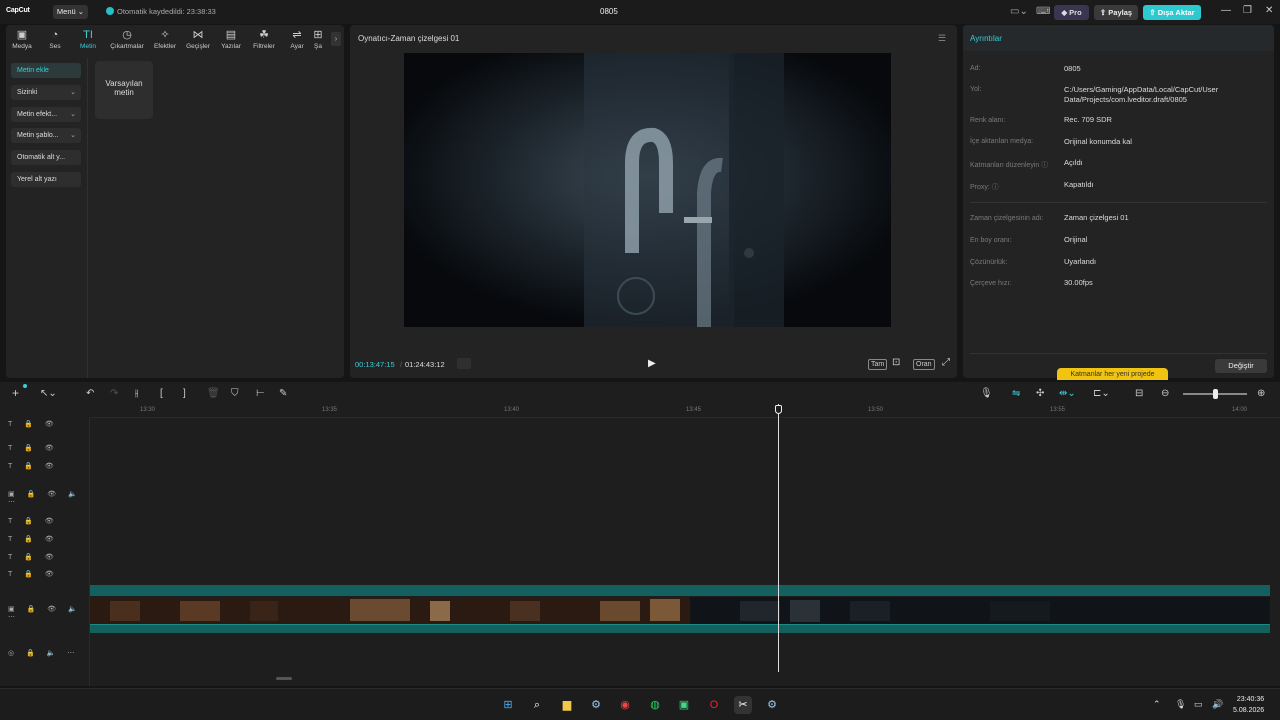 This screenshot has height=720, width=1280. I want to click on snap-icon: ✣, so click(1040, 393).